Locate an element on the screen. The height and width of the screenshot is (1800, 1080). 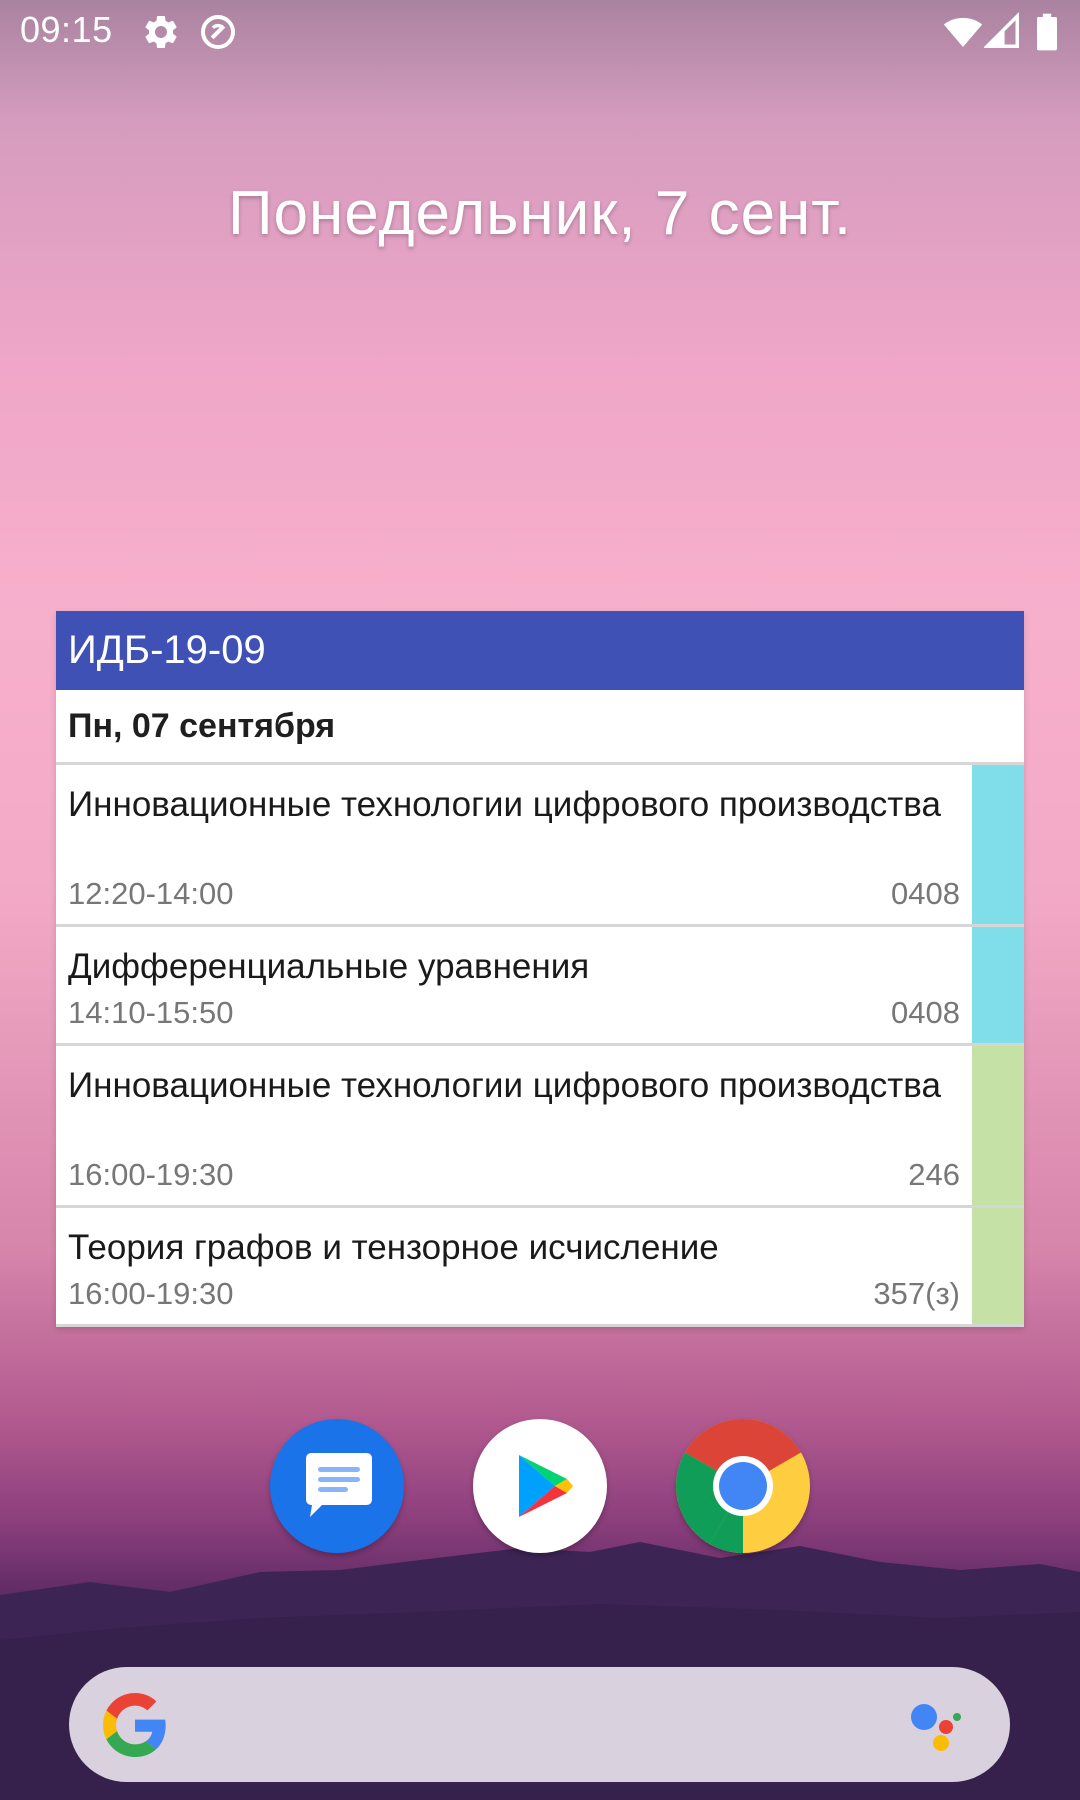
status-bar: 09:15 is located at coordinates (540, 32).